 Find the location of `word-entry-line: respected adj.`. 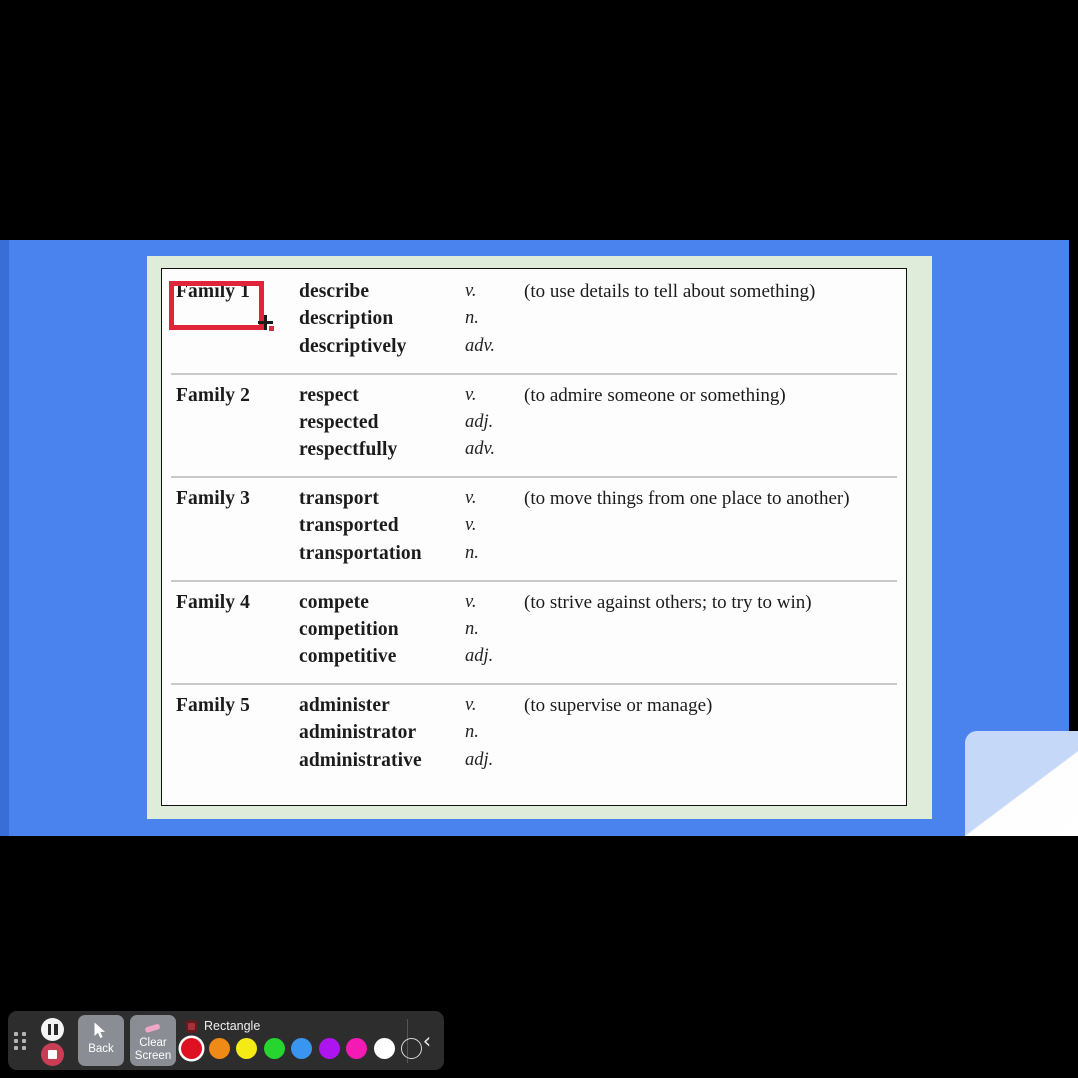

word-entry-line: respected adj. is located at coordinates (534, 425).